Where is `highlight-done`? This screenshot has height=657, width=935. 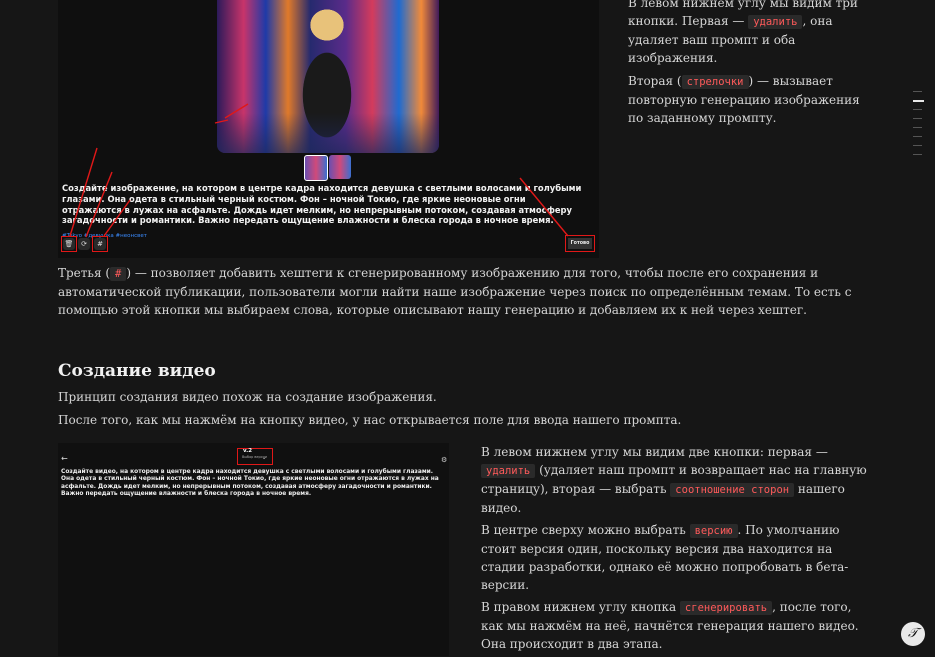
highlight-done is located at coordinates (580, 243).